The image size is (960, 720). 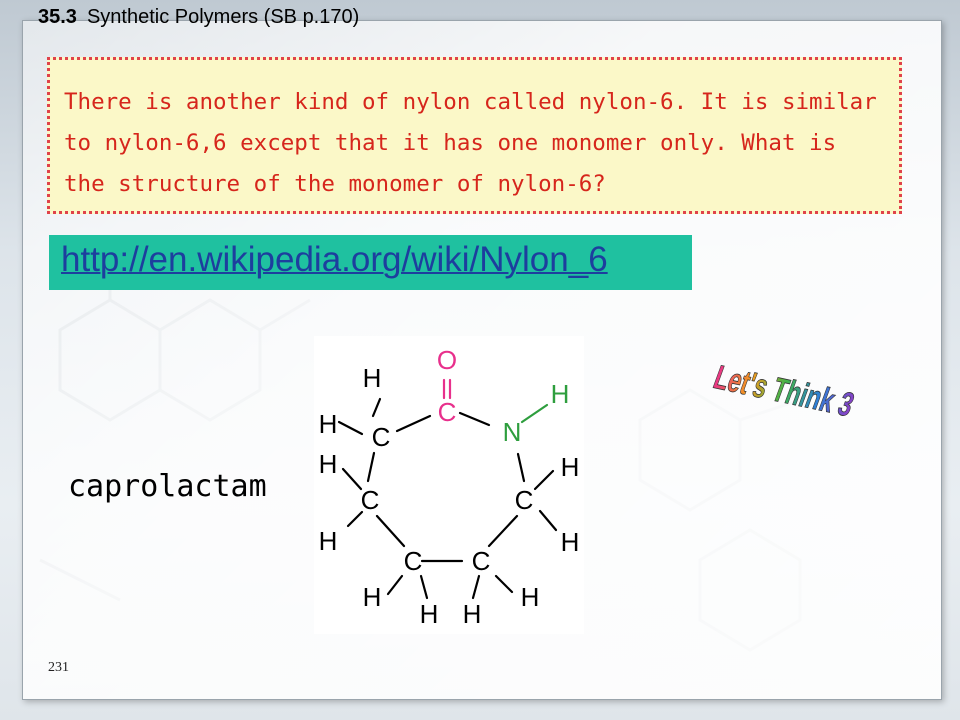 What do you see at coordinates (334, 259) in the screenshot?
I see `wikipedia-link: http://en.wikipedia.org/wiki/Nylon_6` at bounding box center [334, 259].